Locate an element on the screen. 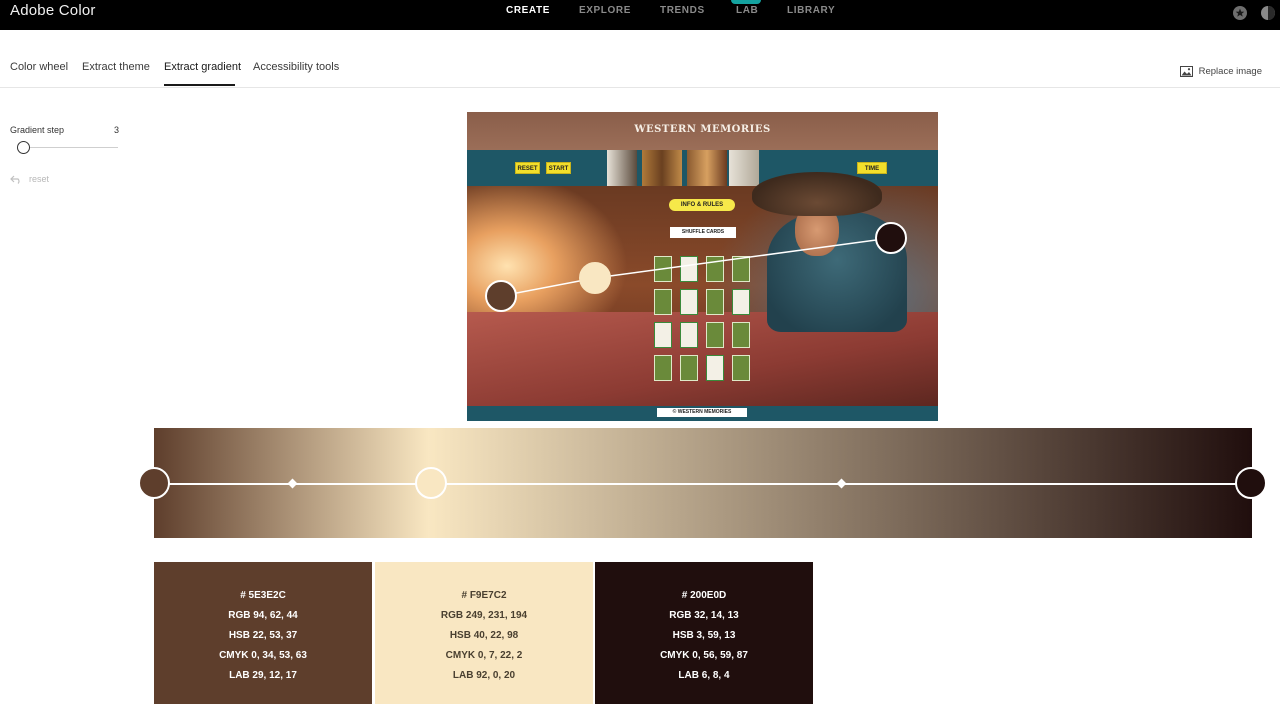 This screenshot has height=720, width=1280. gradient-step-label: Gradient step is located at coordinates (37, 130).